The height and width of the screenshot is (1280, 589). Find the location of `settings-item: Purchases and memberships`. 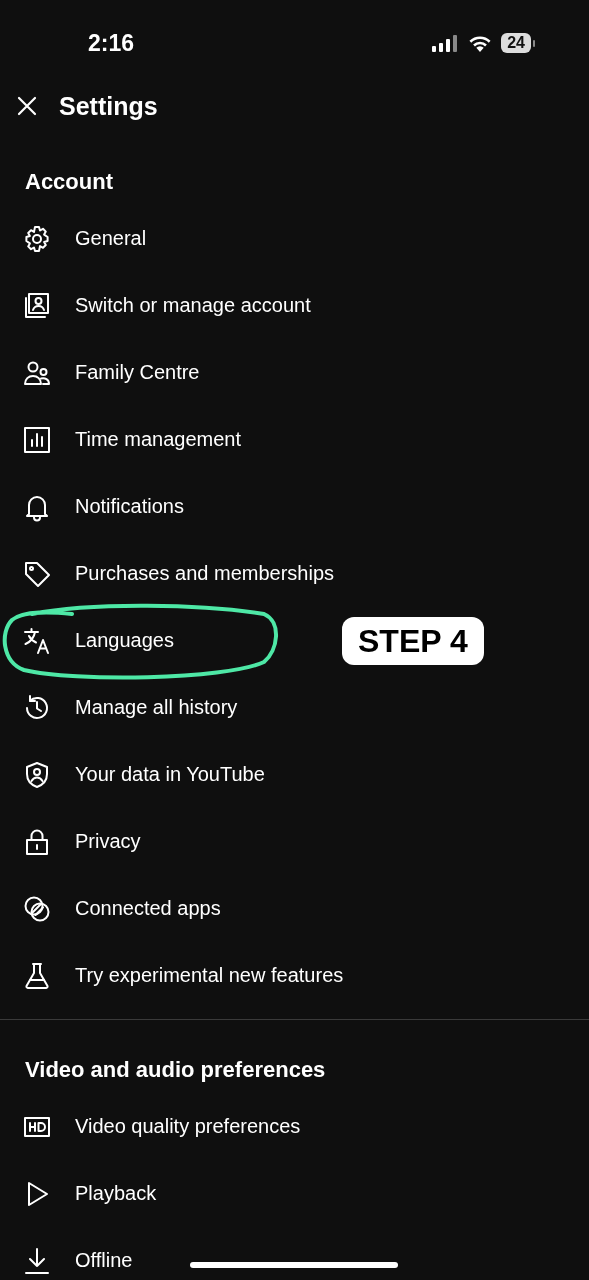

settings-item: Purchases and memberships is located at coordinates (294, 573).